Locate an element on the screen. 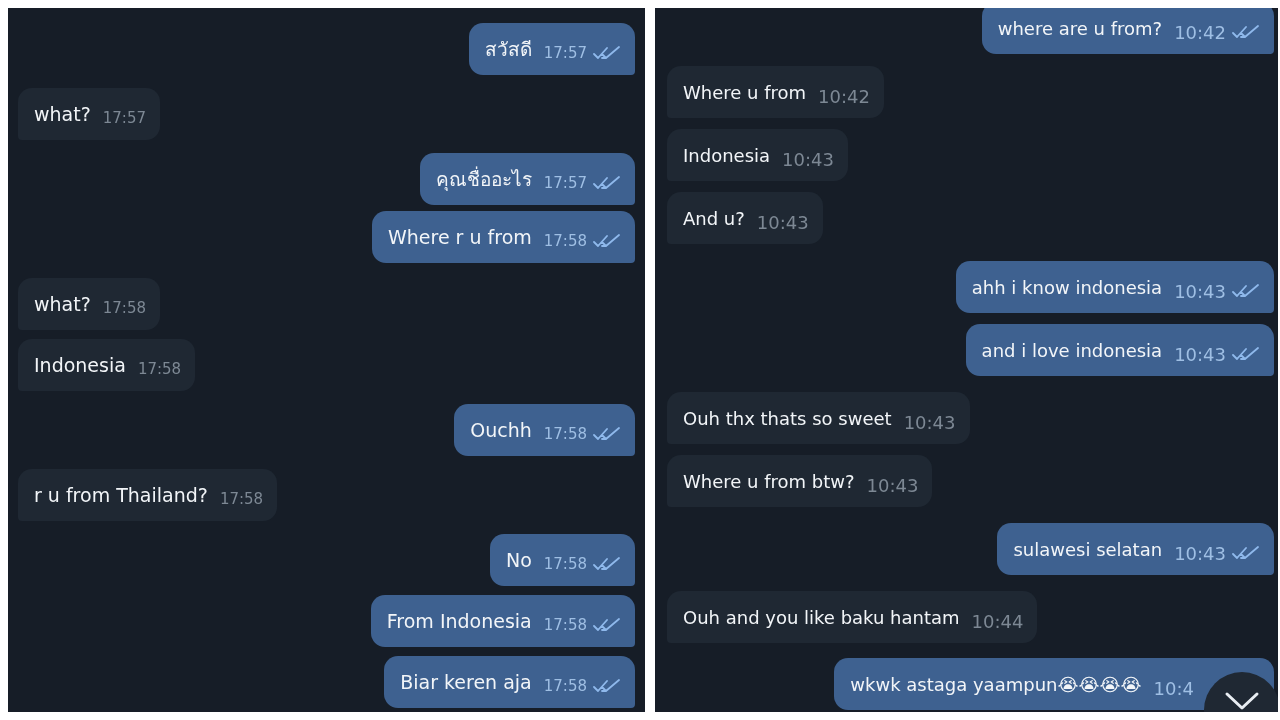 The width and height of the screenshot is (1280, 720). message-text: Ouh and you like baku hantam is located at coordinates (821, 617).